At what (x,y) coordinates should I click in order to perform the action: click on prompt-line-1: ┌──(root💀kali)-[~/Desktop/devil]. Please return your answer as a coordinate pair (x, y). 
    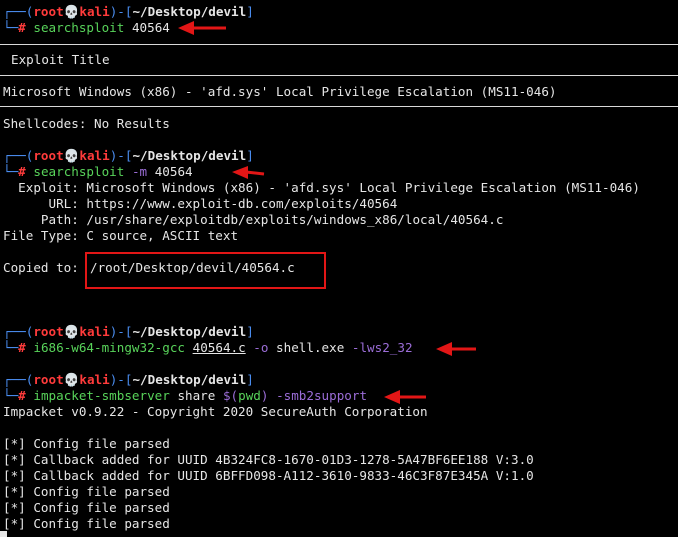
    Looking at the image, I should click on (128, 12).